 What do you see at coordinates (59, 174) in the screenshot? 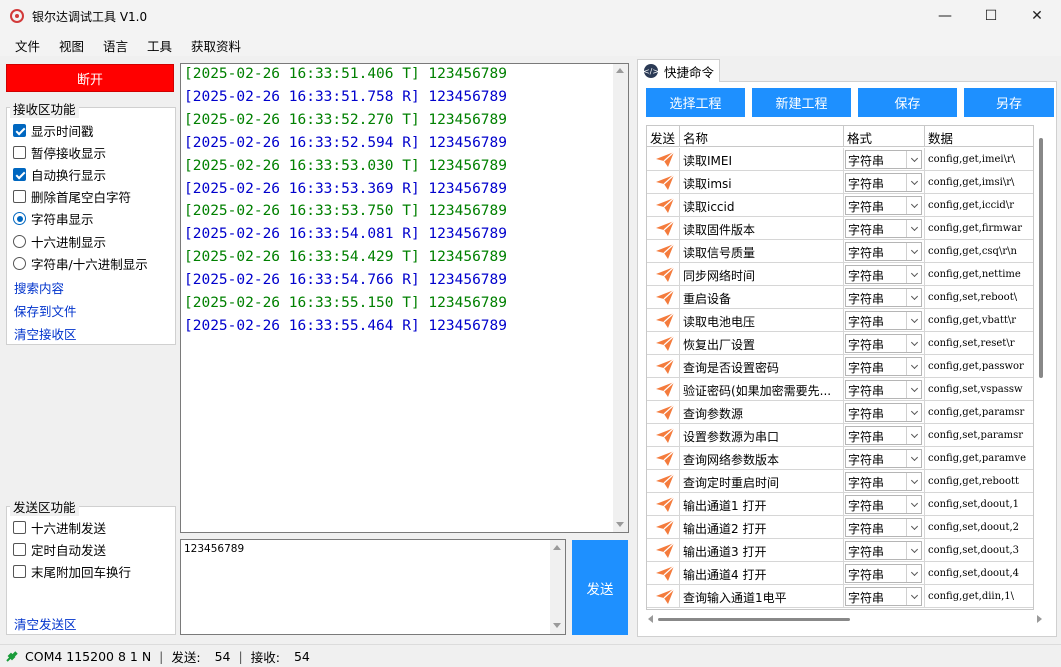
I see `auto-wrap-checkbox: 自动换行显示` at bounding box center [59, 174].